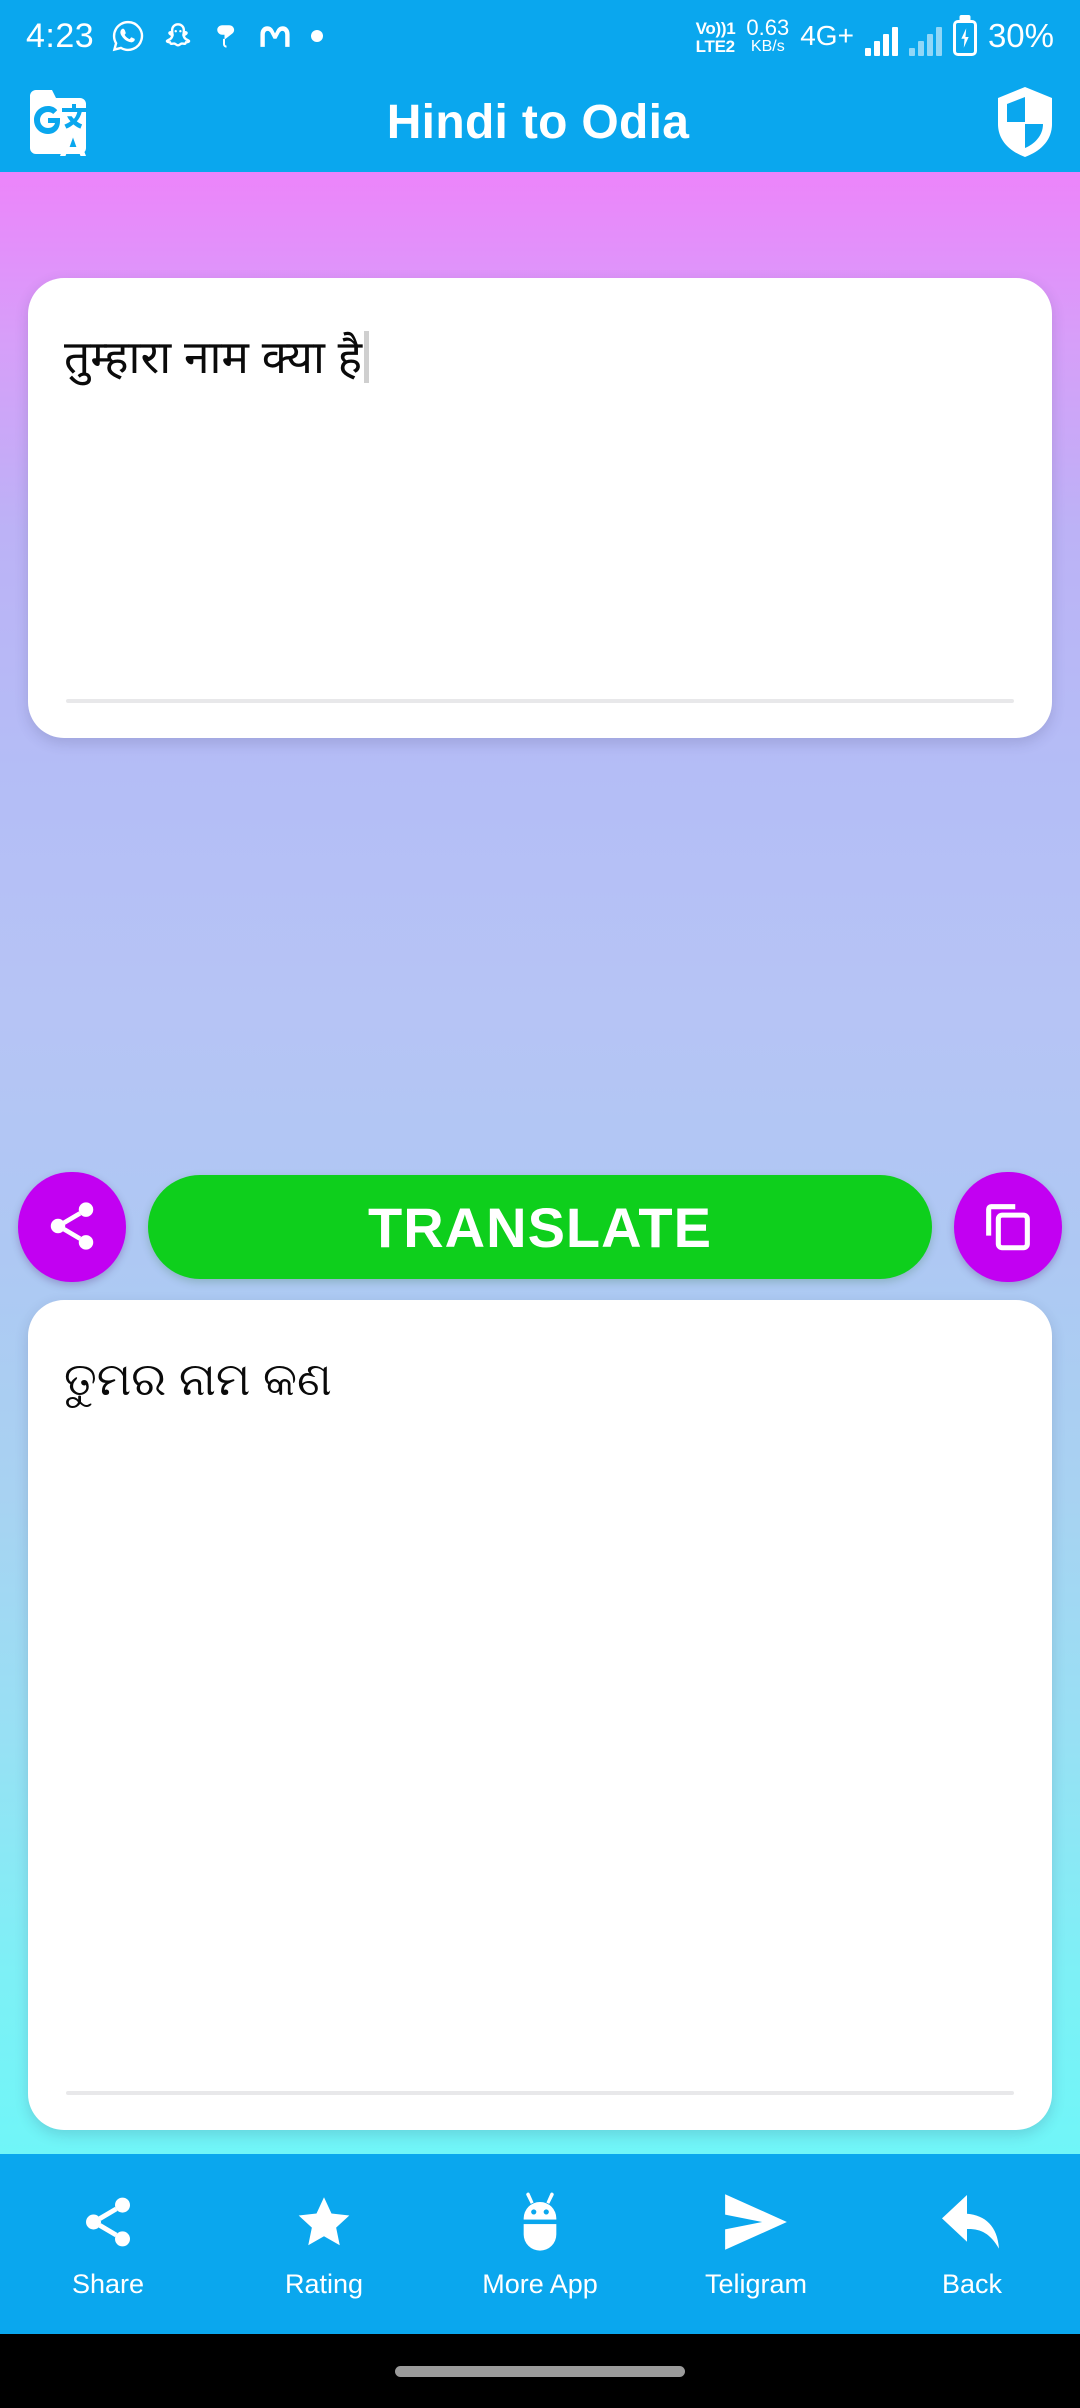 Image resolution: width=1080 pixels, height=2408 pixels. I want to click on nav-item-share: Share, so click(108, 2244).